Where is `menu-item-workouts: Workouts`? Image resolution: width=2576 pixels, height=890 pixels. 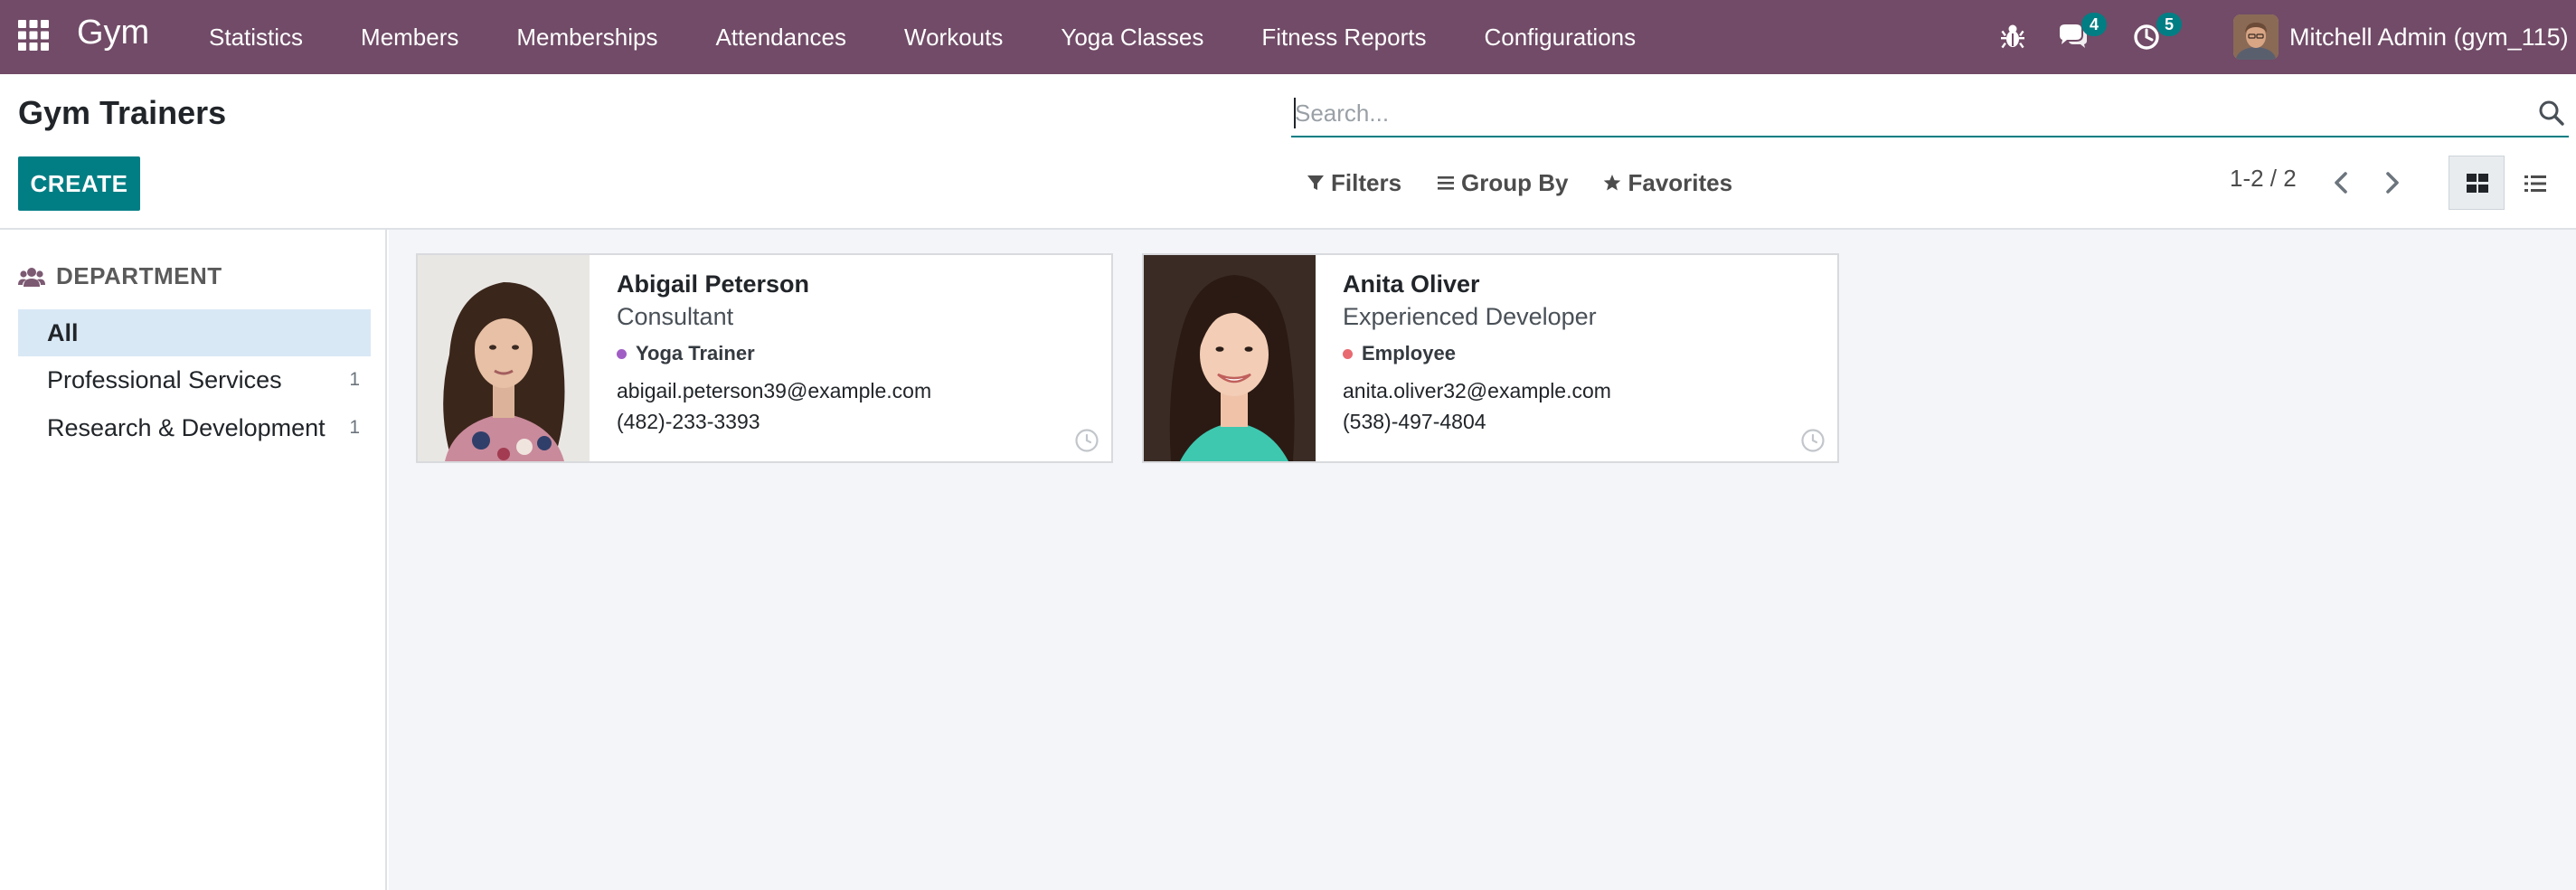
menu-item-workouts: Workouts is located at coordinates (954, 37).